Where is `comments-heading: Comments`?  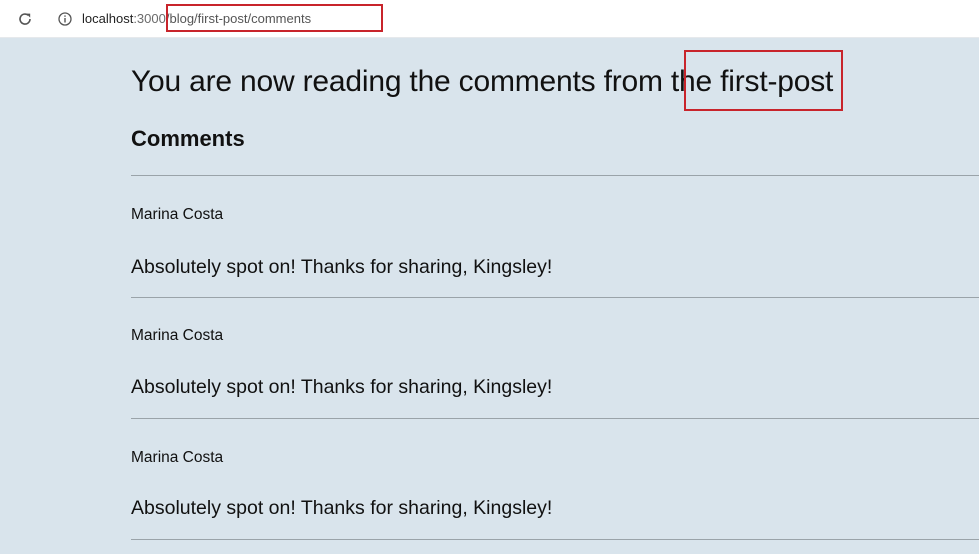
comments-heading: Comments is located at coordinates (188, 138).